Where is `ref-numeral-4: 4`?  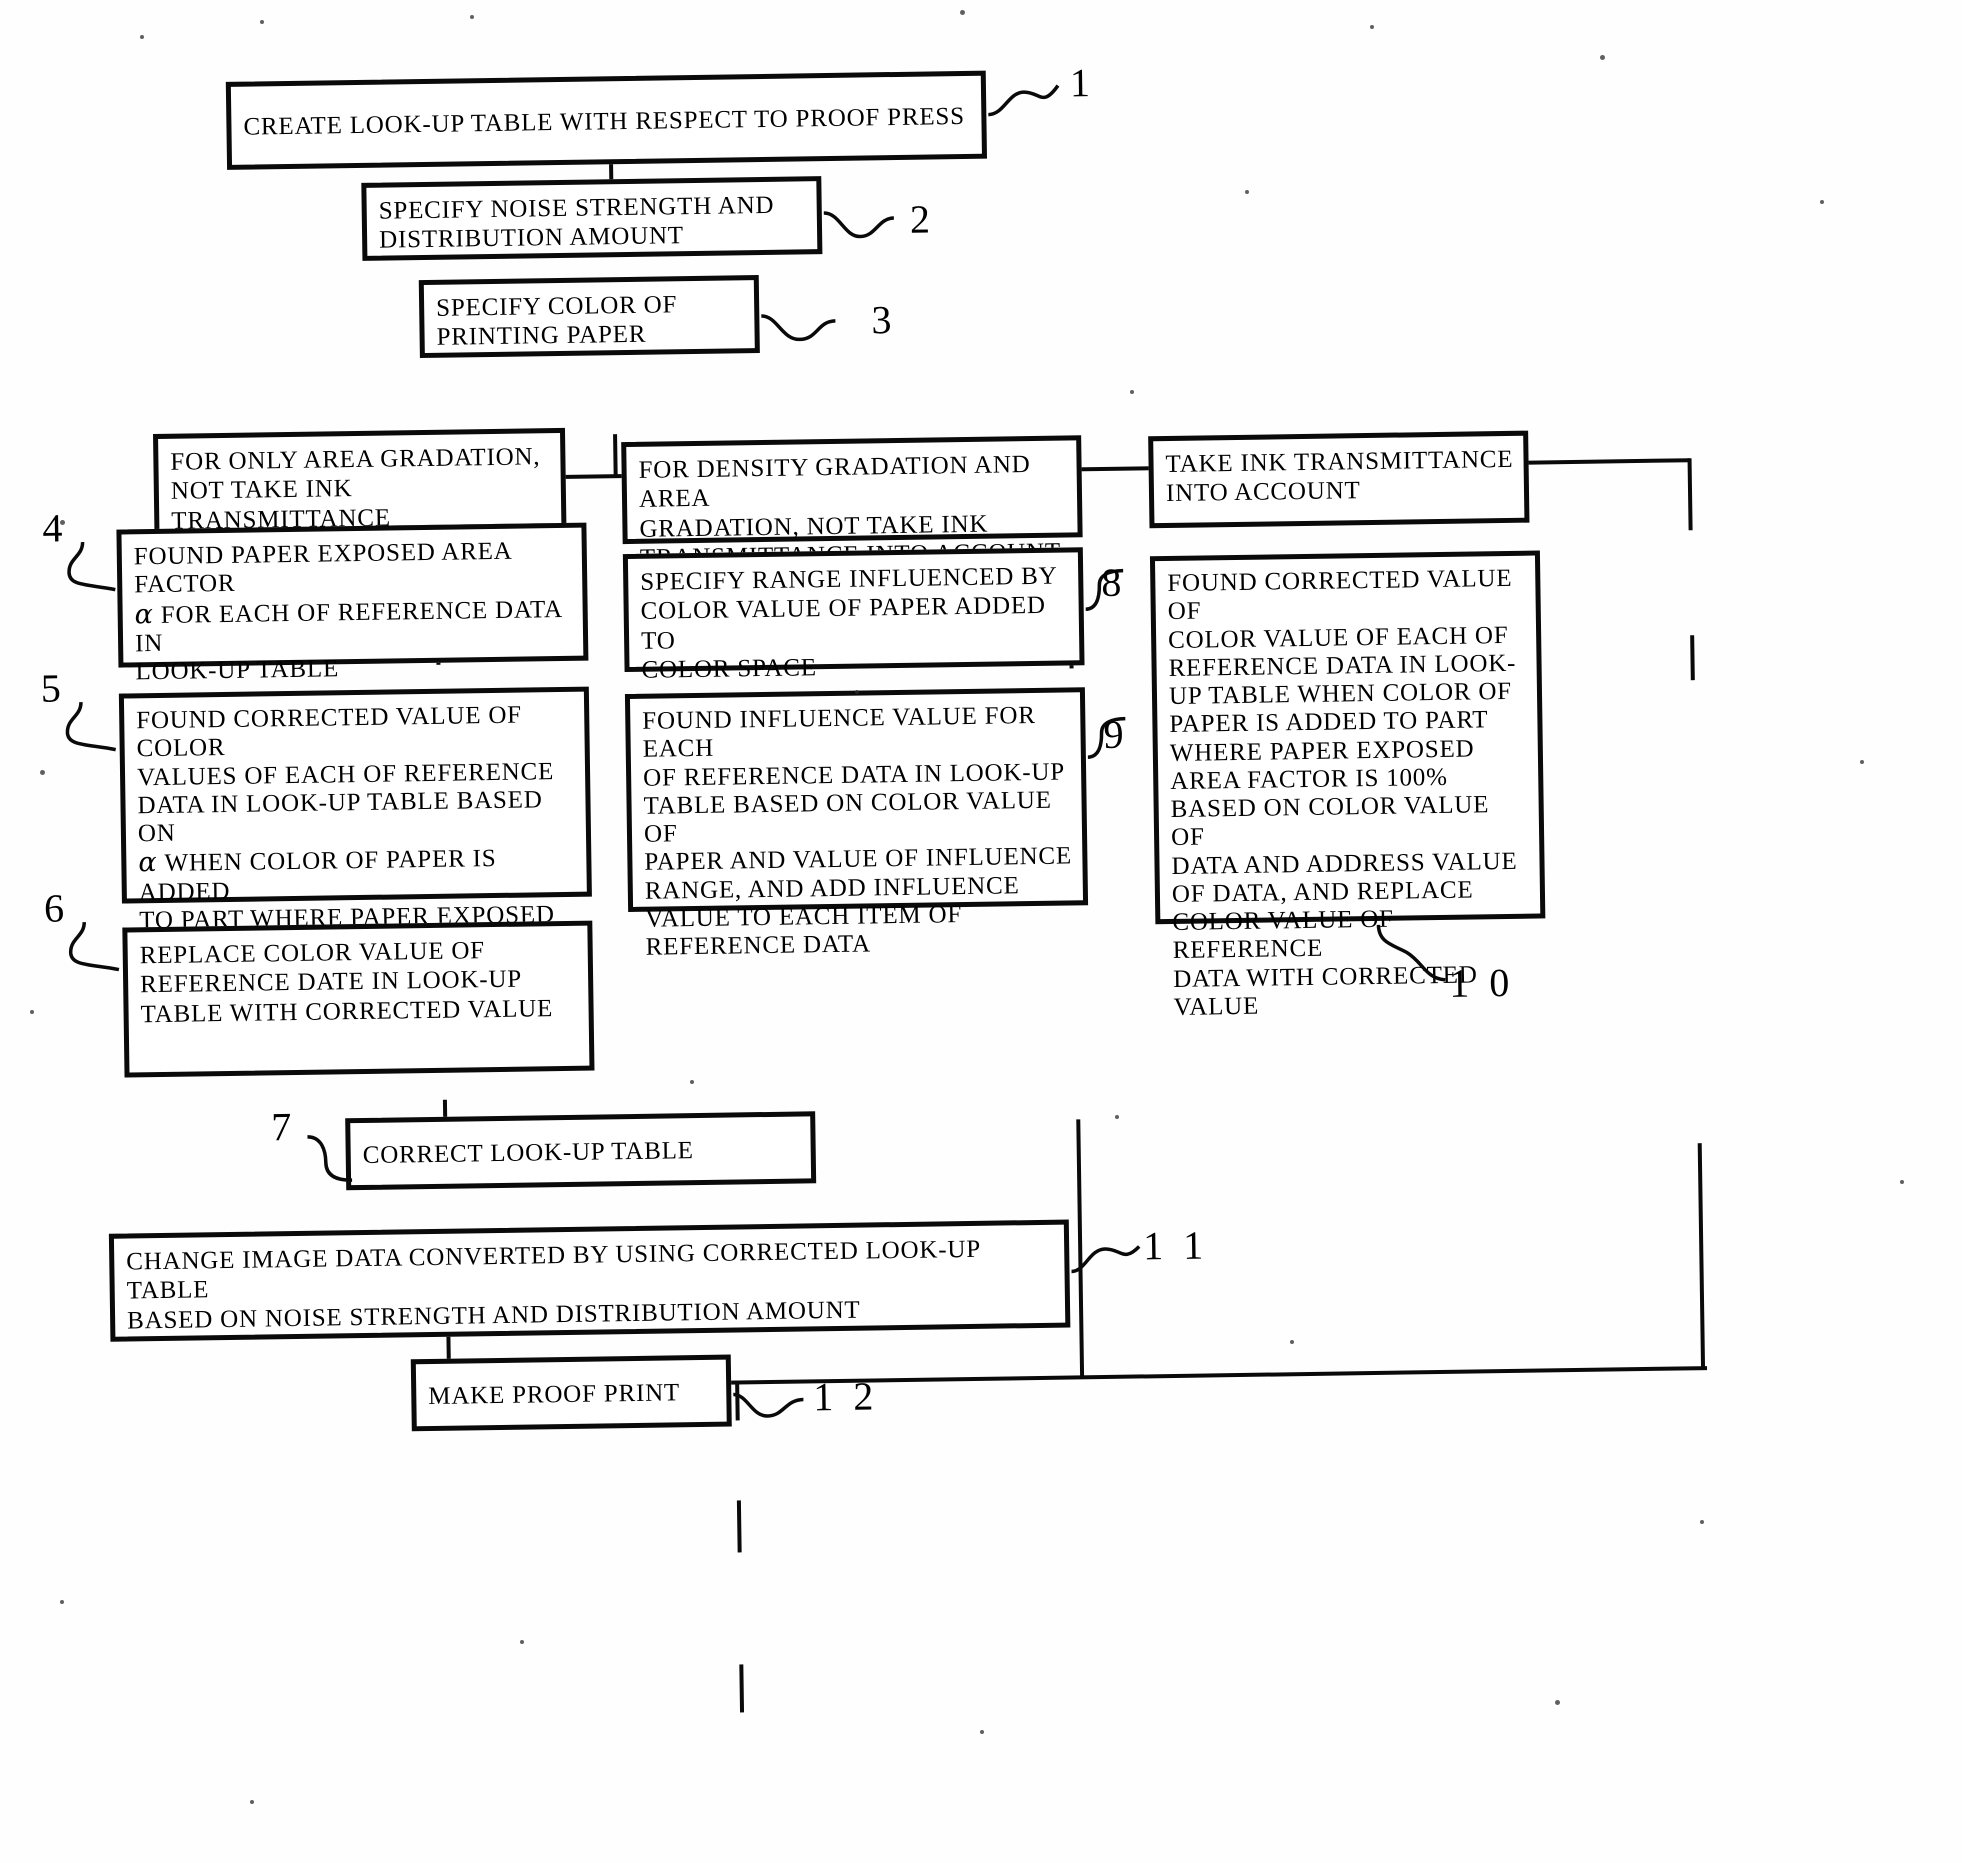 ref-numeral-4: 4 is located at coordinates (55, 528).